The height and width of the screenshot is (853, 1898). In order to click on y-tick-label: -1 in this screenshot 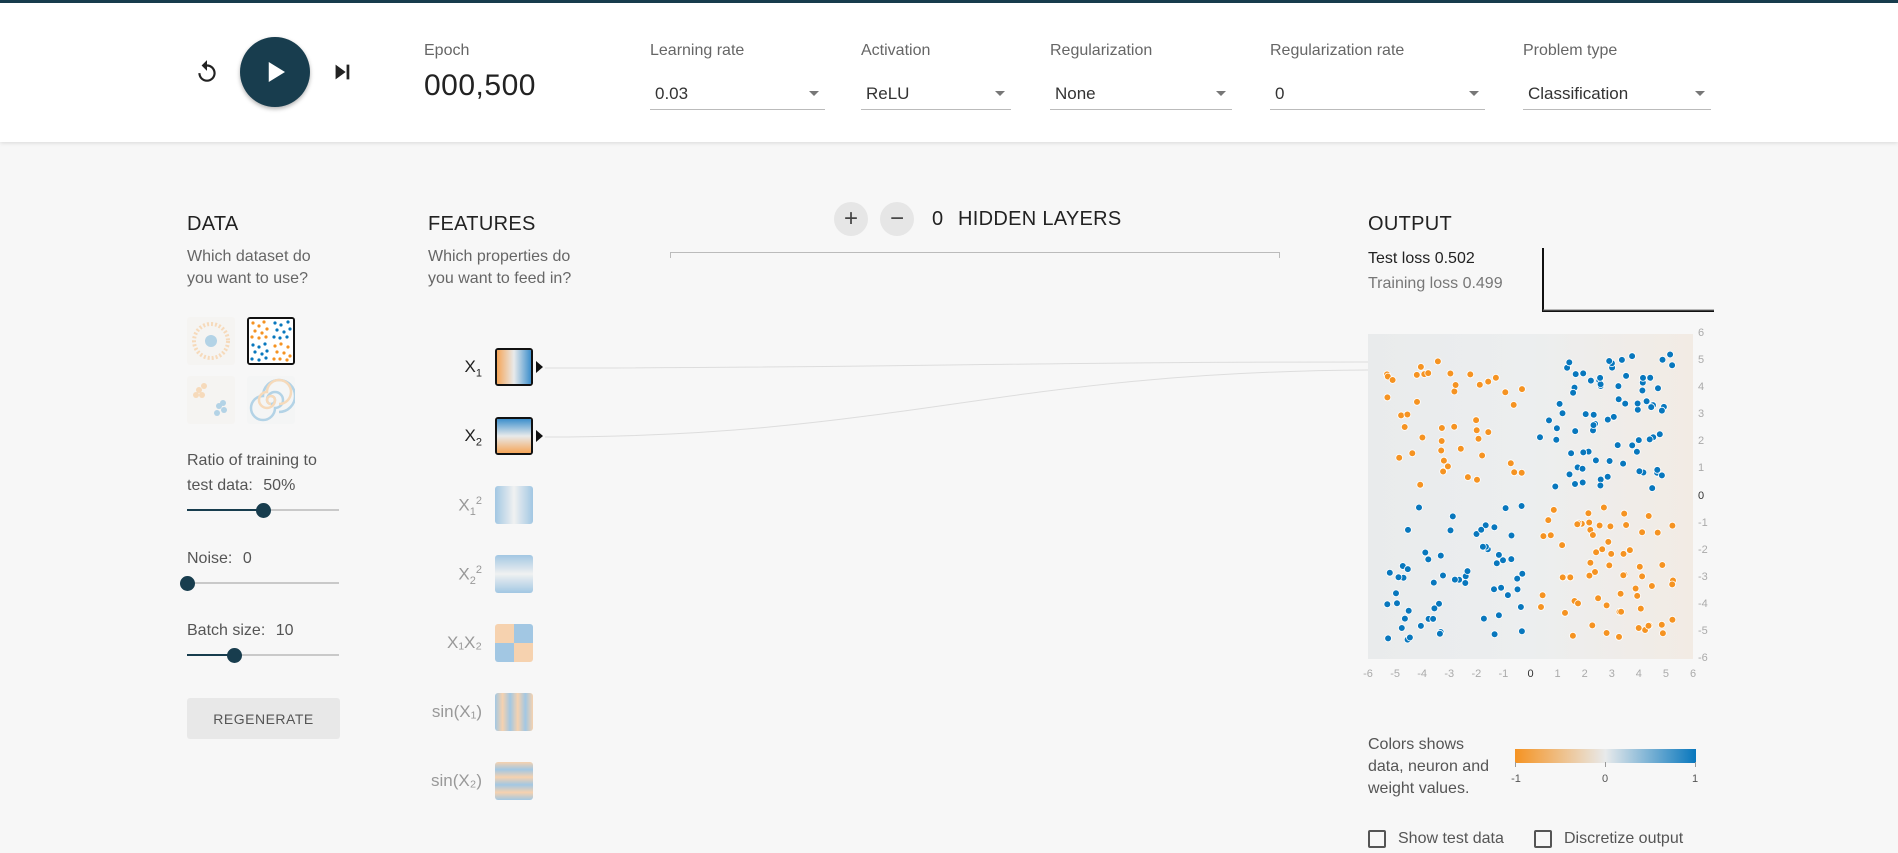, I will do `click(1703, 522)`.